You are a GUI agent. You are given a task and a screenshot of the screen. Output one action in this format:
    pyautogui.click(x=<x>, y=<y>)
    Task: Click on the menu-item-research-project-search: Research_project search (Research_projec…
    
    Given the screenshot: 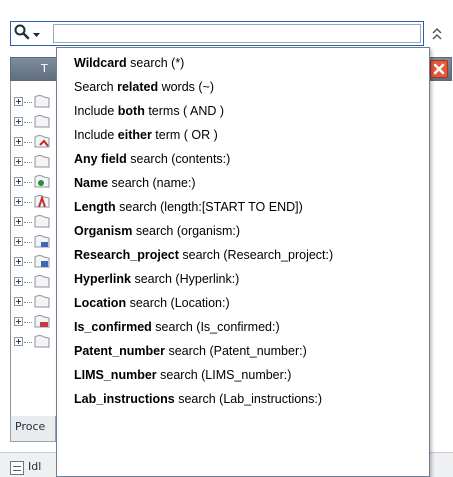 What is the action you would take?
    pyautogui.click(x=243, y=257)
    